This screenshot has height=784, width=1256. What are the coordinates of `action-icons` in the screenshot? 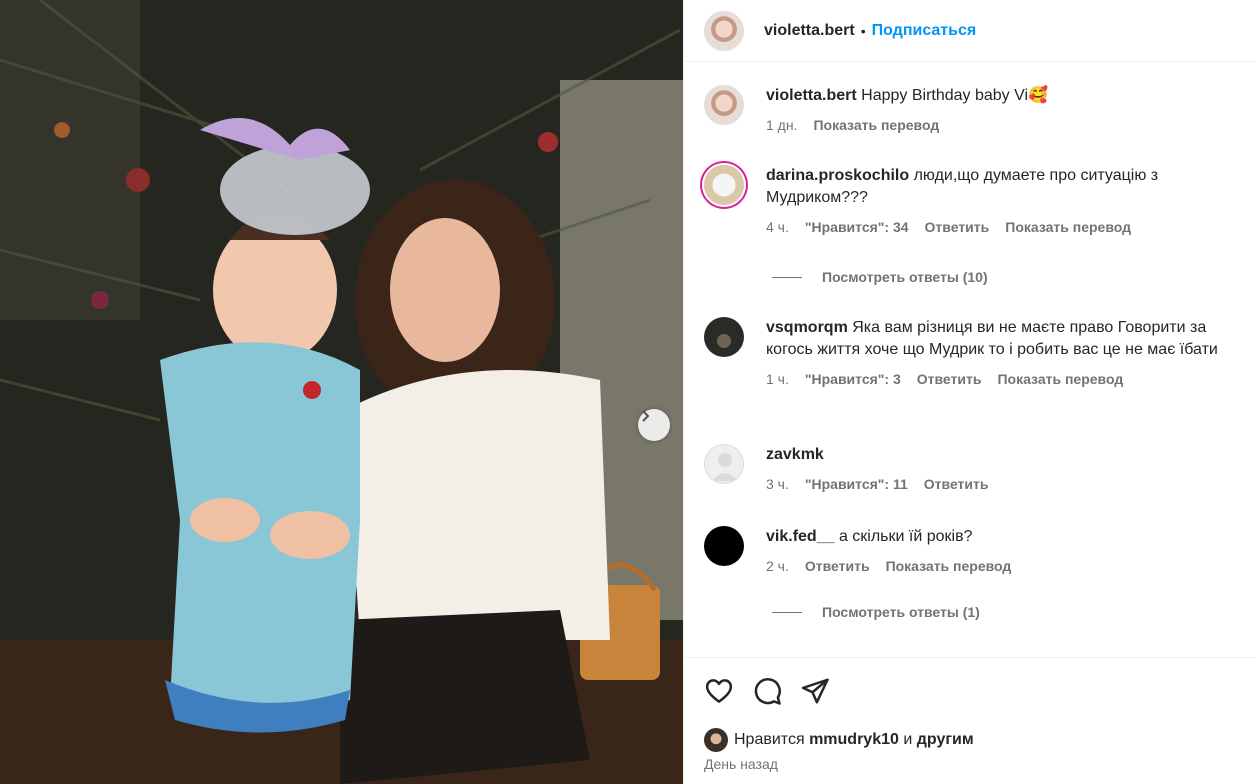 It's located at (767, 691).